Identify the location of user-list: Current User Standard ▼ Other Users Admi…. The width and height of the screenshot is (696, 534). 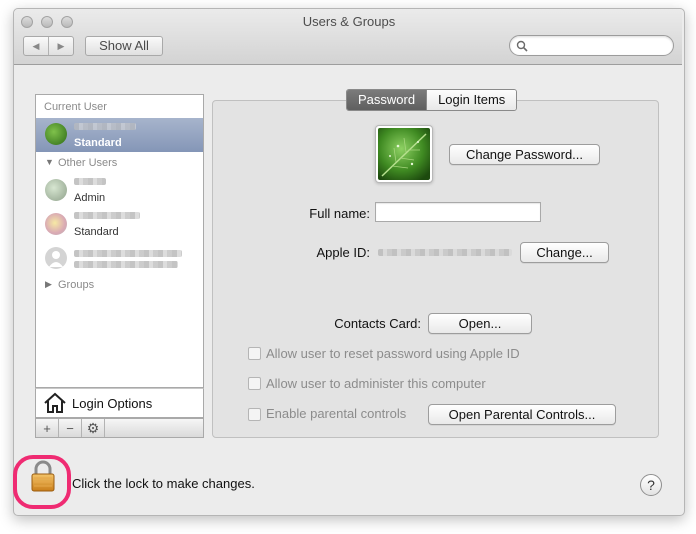
(119, 241).